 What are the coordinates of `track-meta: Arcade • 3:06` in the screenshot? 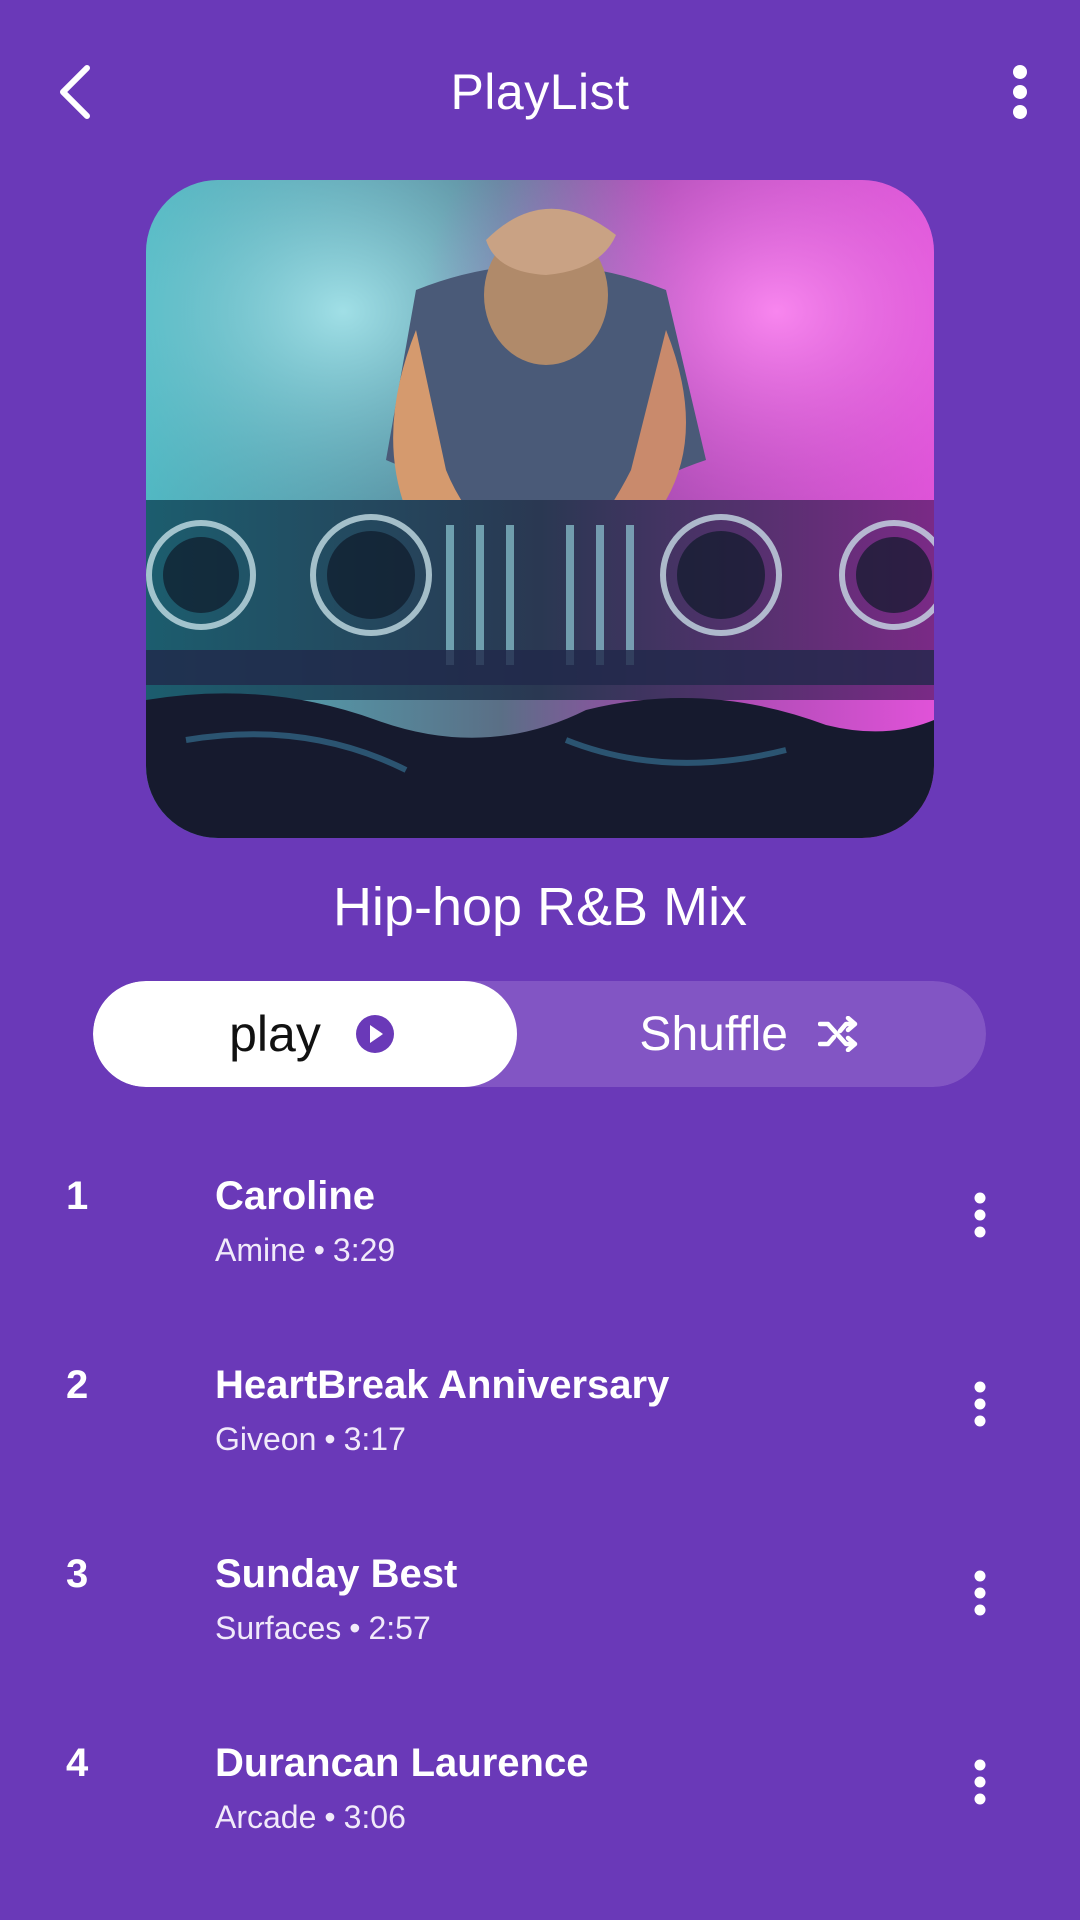 It's located at (310, 1817).